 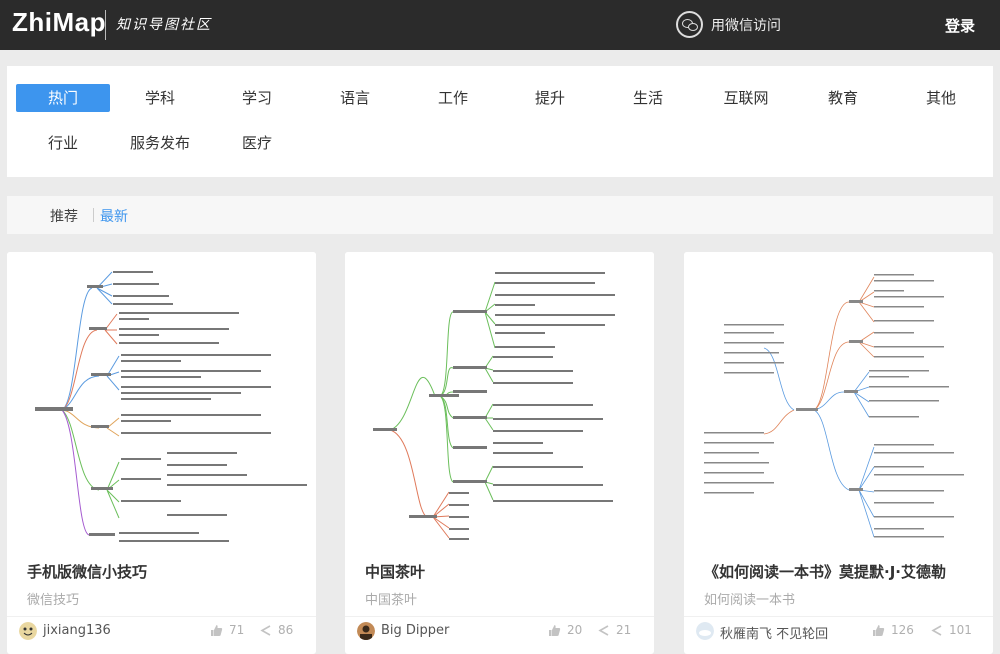 I want to click on logo: ZhiMap, so click(x=59, y=22).